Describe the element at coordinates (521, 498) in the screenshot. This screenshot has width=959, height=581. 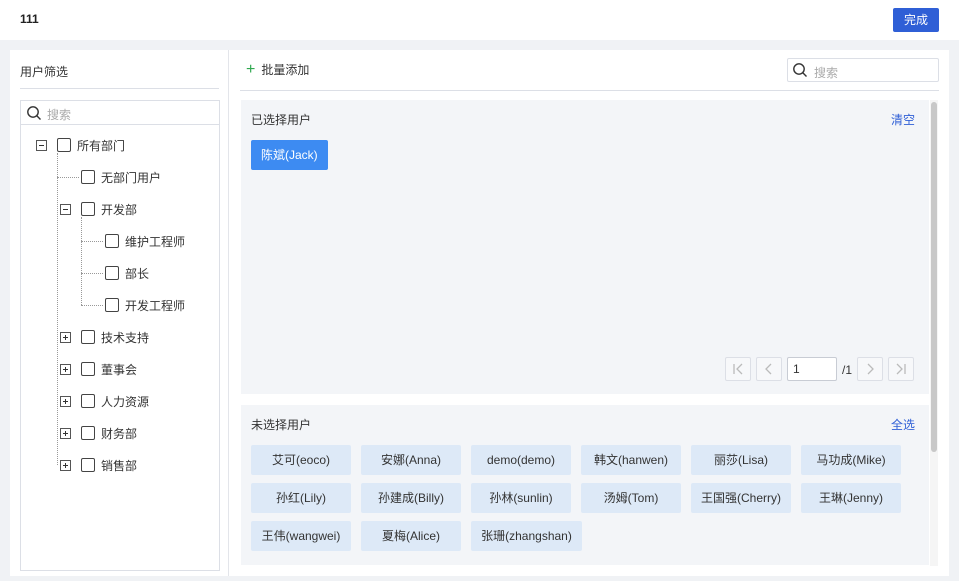
I see `user-chip: 孙林(sunlin)` at that location.